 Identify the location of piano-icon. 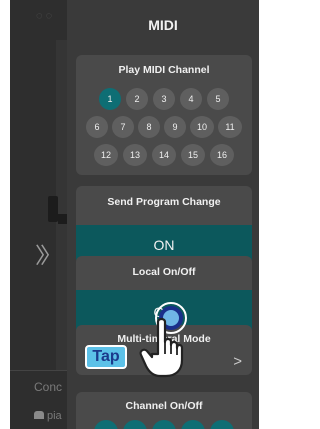
(39, 415).